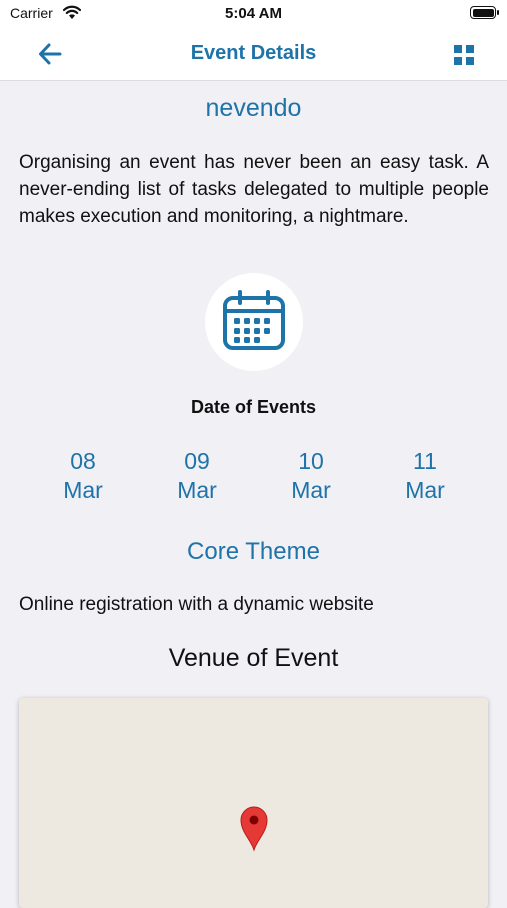 The image size is (507, 908). Describe the element at coordinates (253, 108) in the screenshot. I see `organization-name: nevendo` at that location.